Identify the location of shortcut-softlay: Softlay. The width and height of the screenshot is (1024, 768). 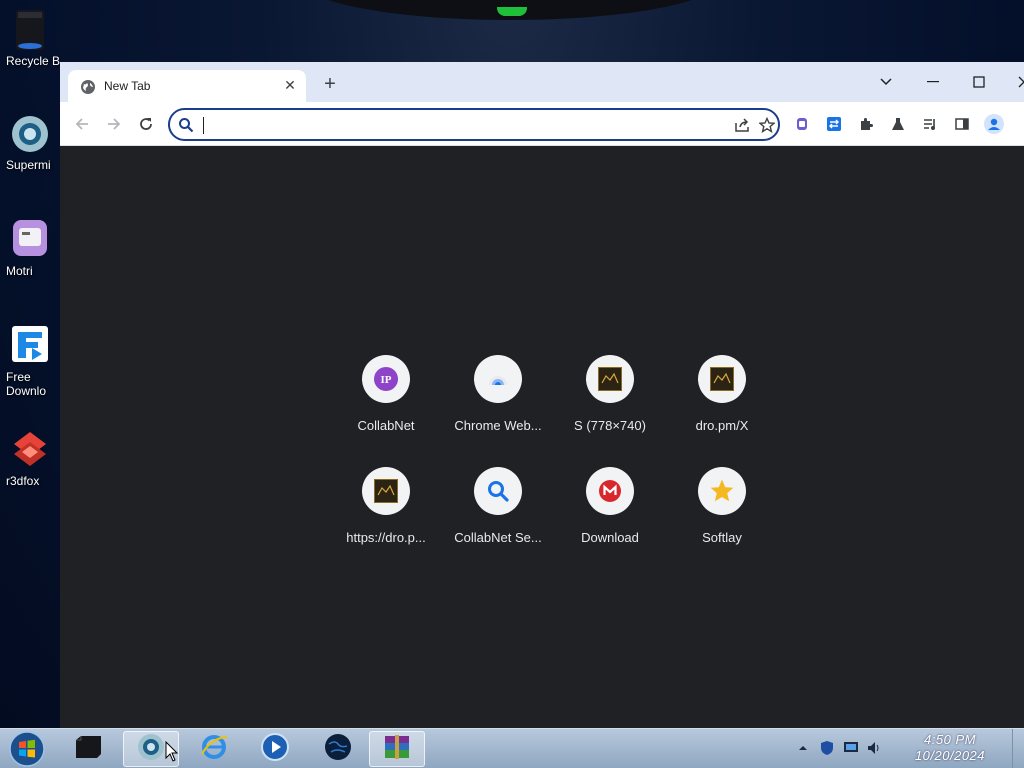
(722, 515).